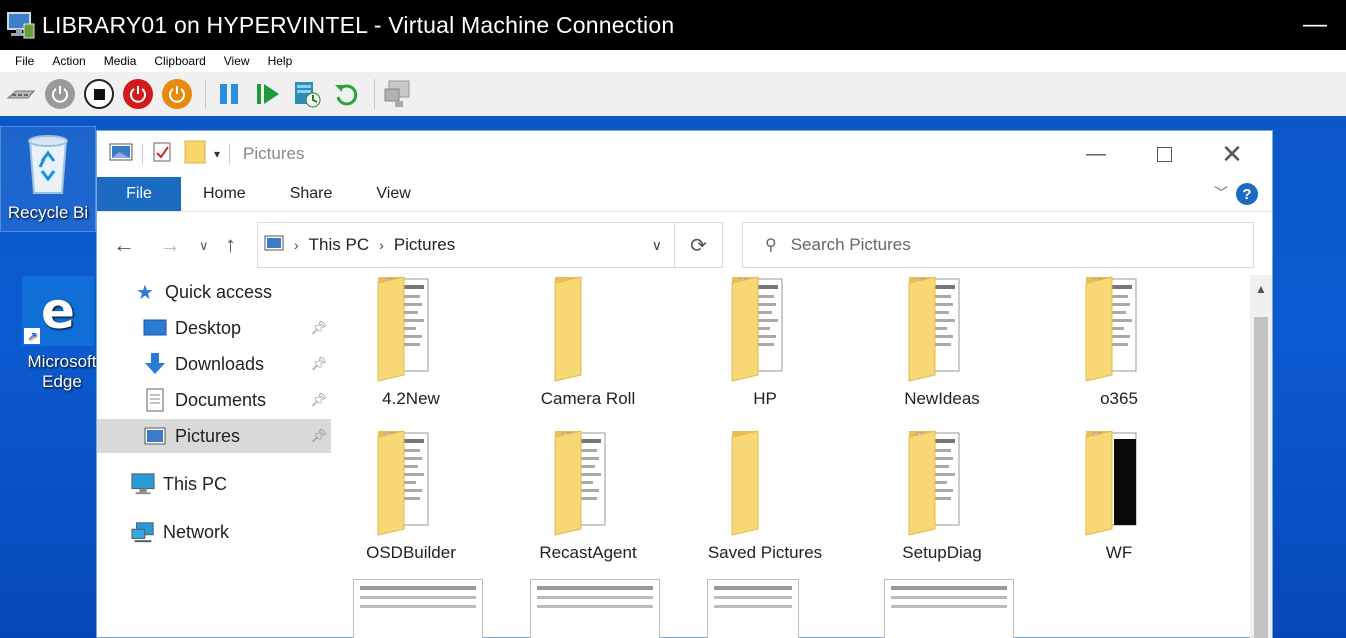  I want to click on recycle-bin-label: Recycle Bi, so click(48, 212).